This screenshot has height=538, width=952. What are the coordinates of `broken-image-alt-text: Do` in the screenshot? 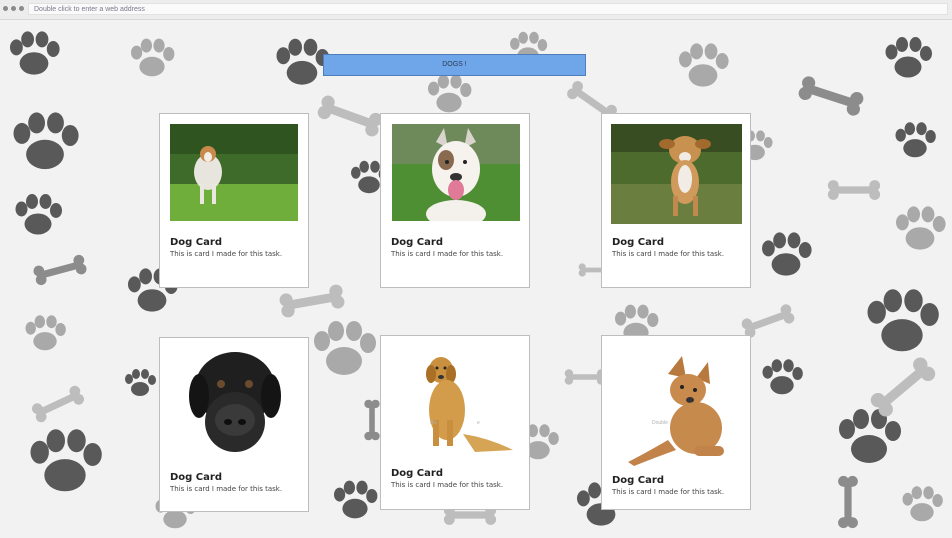 It's located at (433, 423).